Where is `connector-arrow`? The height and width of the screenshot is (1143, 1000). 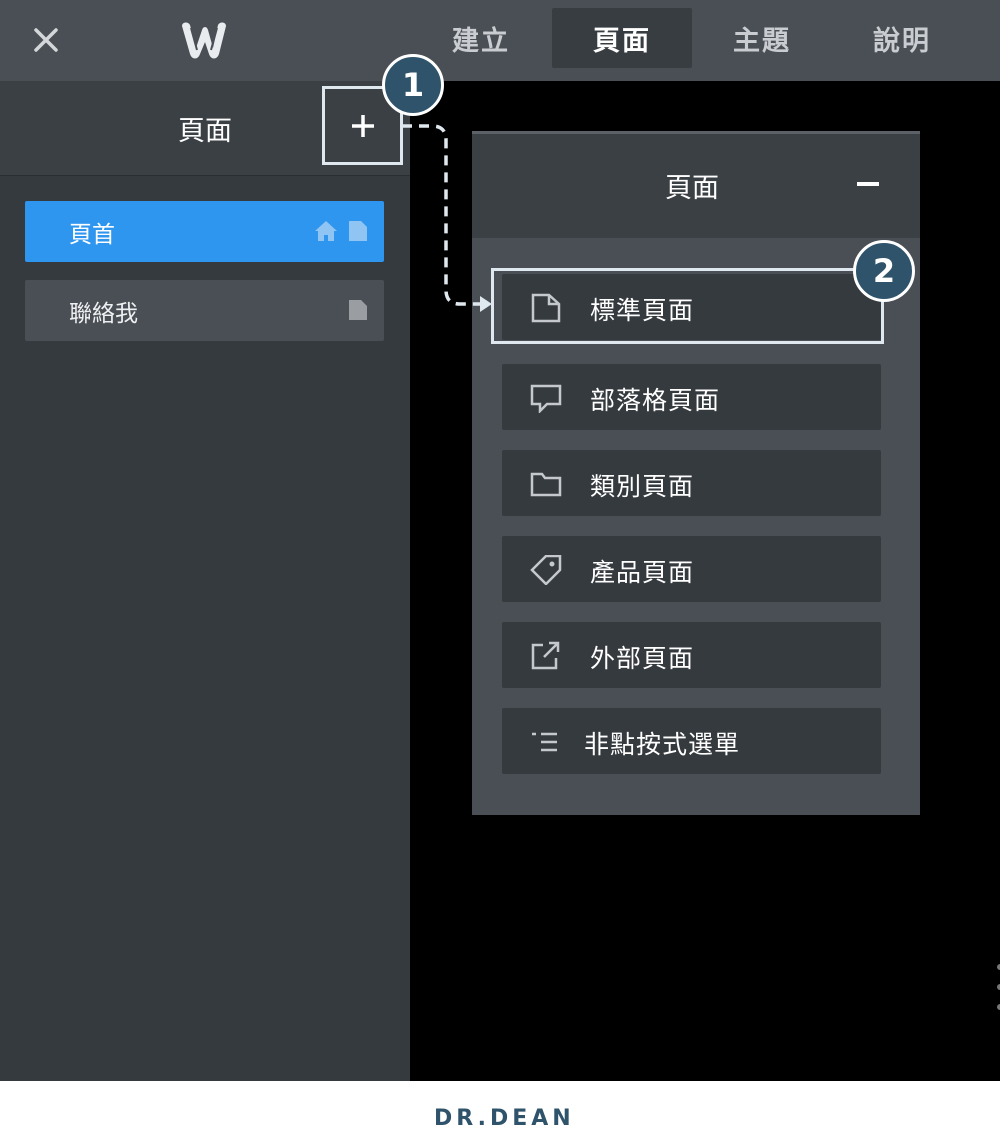
connector-arrow is located at coordinates (447, 218).